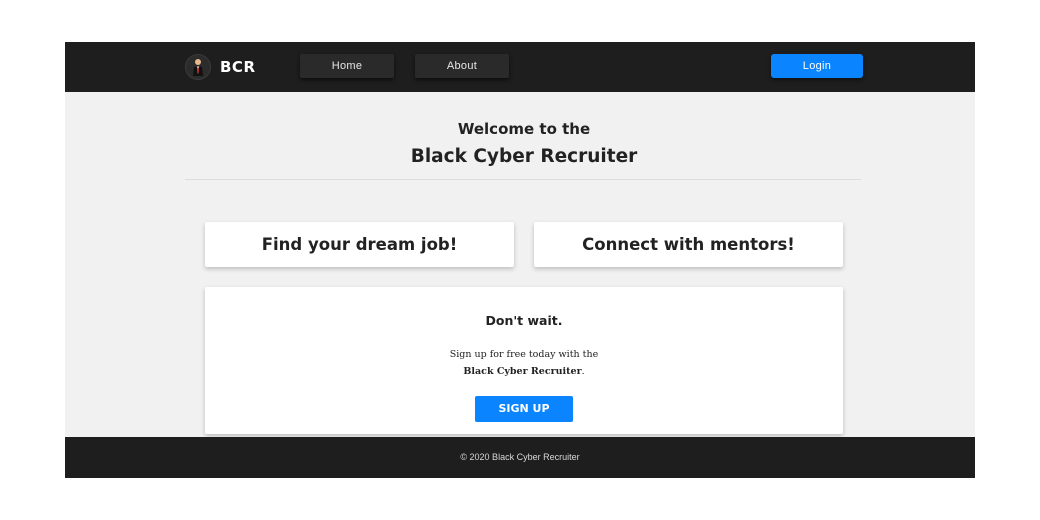 The image size is (1040, 520). I want to click on page-title: Black Cyber Recruiter, so click(524, 156).